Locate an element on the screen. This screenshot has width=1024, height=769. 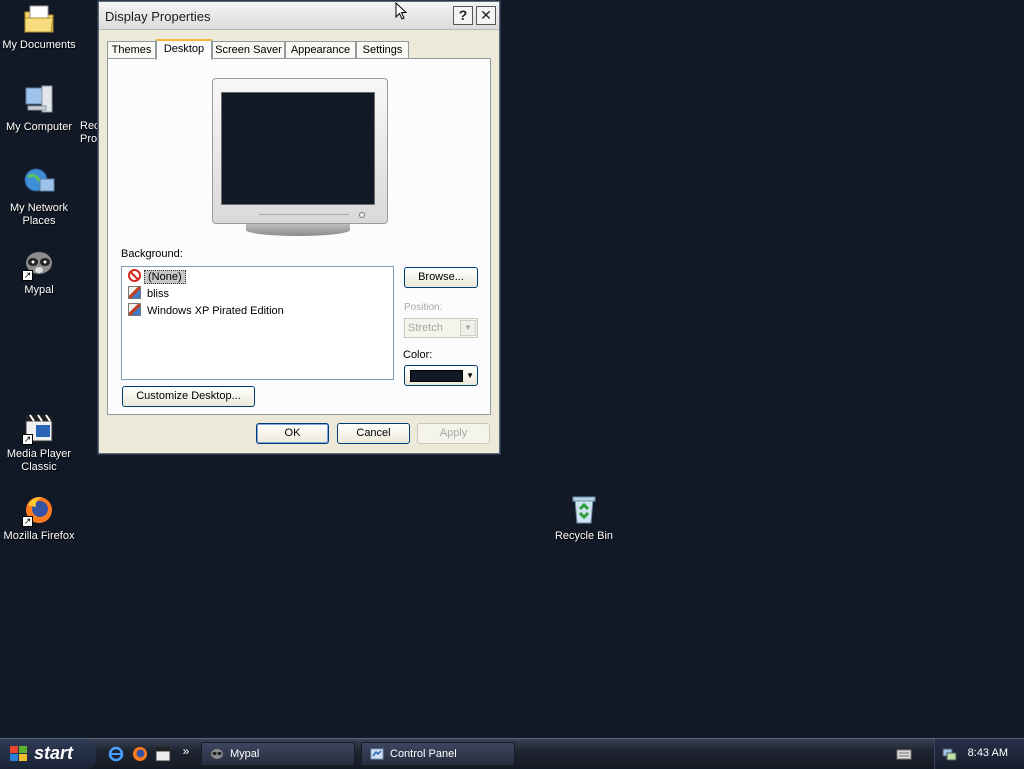
color-label: Color: is located at coordinates (418, 355).